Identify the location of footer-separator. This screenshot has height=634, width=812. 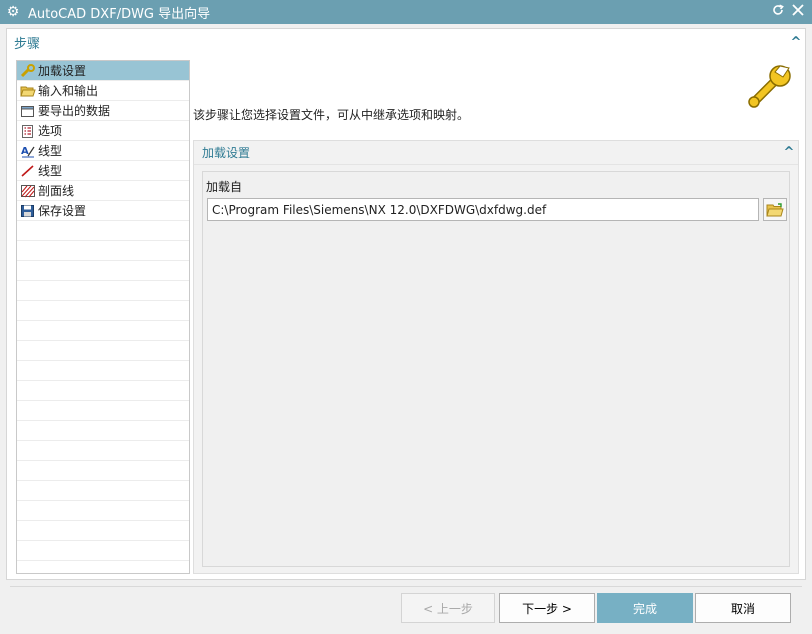
(406, 586).